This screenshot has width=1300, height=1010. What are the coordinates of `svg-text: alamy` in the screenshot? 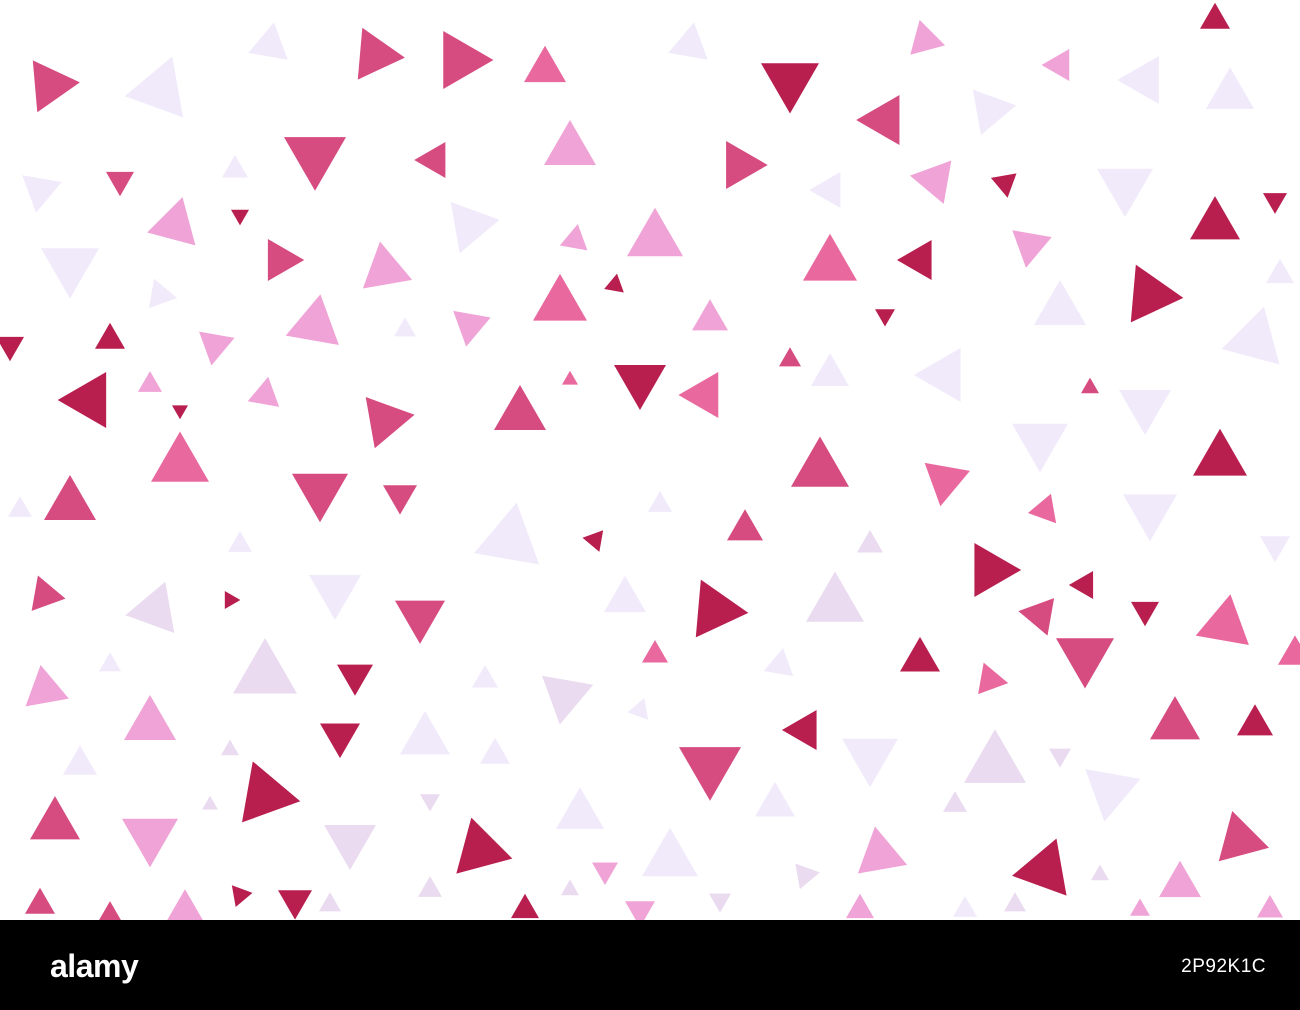 It's located at (94, 966).